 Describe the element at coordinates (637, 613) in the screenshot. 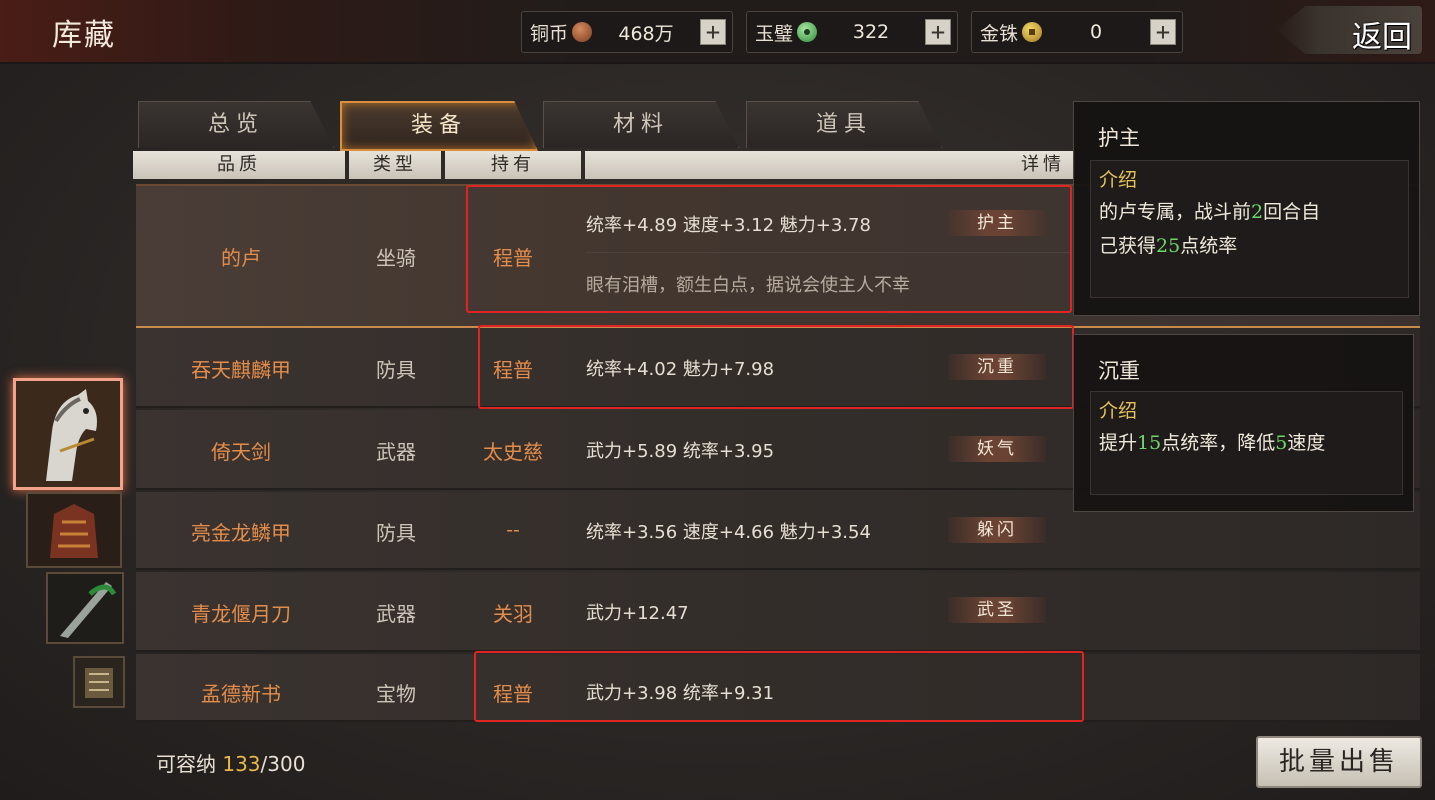

I see `item-stats: 武力+12.47` at that location.